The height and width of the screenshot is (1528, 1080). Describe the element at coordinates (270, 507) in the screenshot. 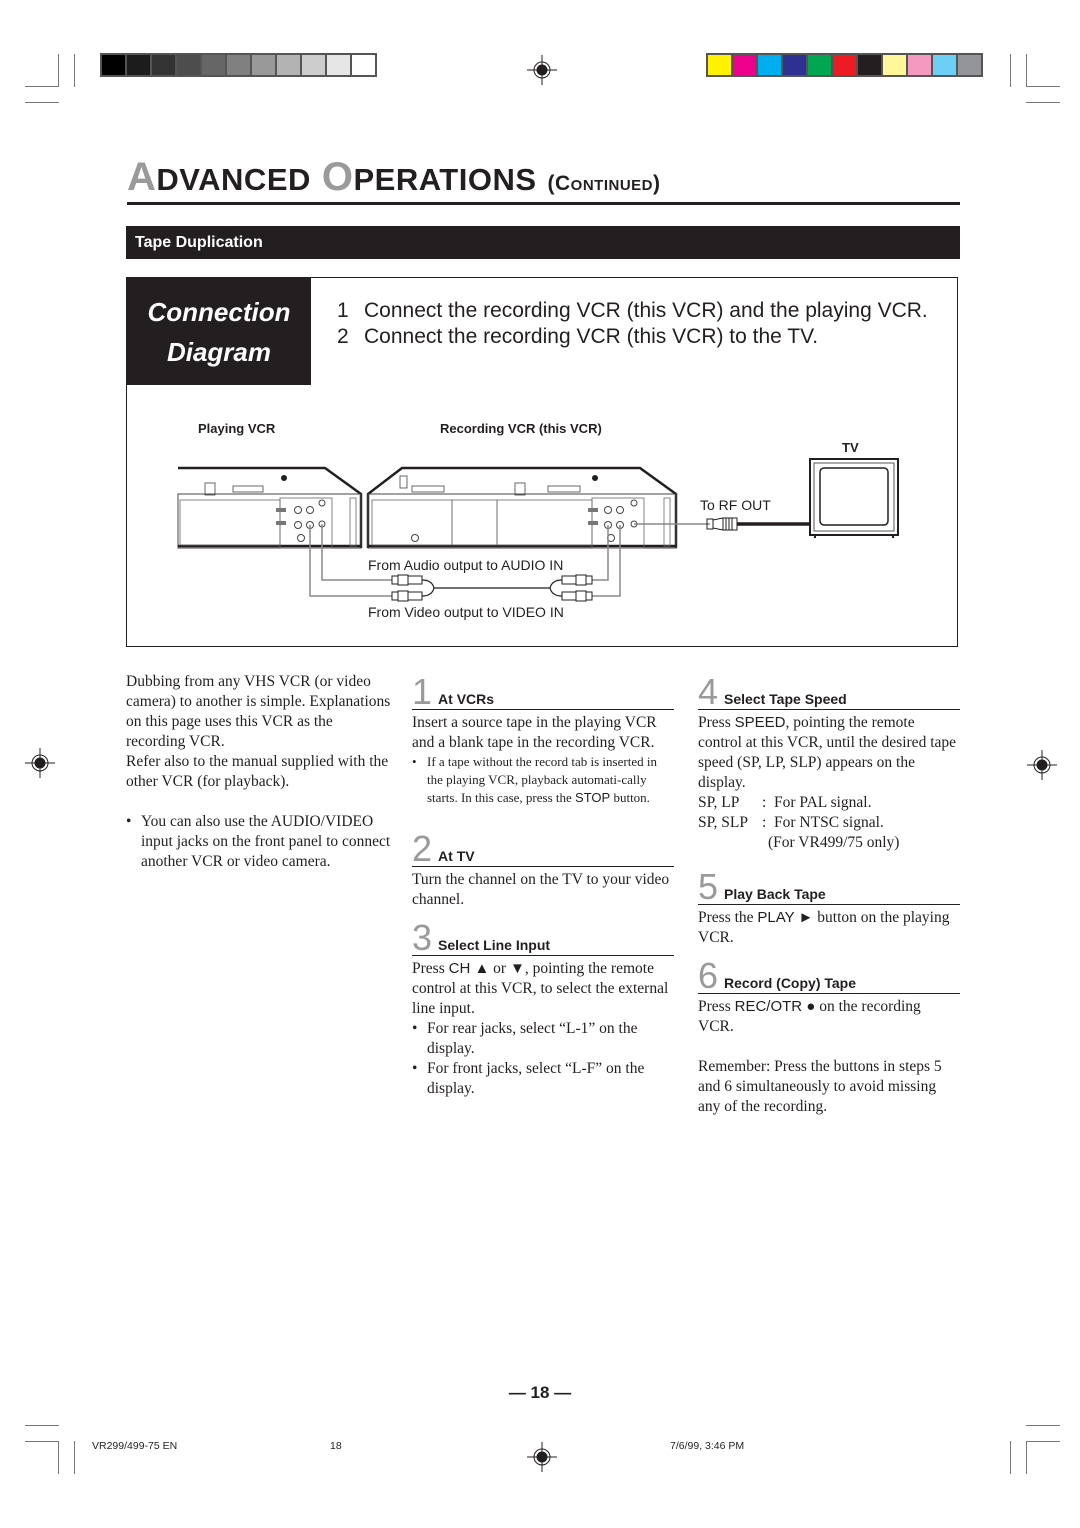

I see `playing-vcr-icon` at that location.